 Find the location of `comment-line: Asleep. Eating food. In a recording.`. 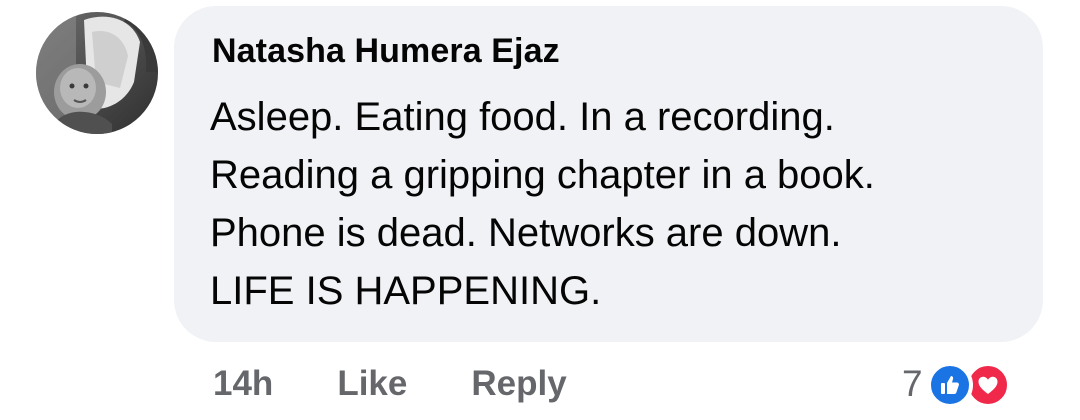

comment-line: Asleep. Eating food. In a recording. is located at coordinates (522, 117).